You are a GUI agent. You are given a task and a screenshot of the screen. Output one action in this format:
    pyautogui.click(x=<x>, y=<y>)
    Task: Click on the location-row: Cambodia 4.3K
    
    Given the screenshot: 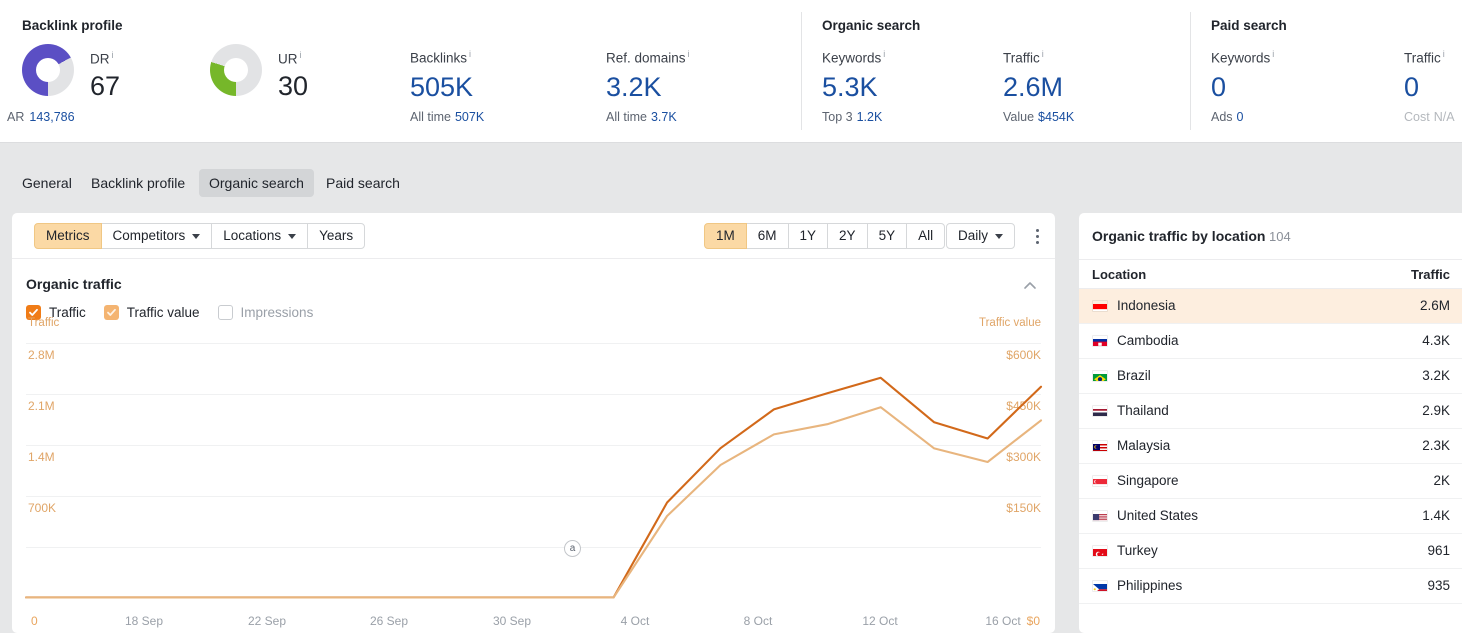 What is the action you would take?
    pyautogui.click(x=1270, y=341)
    